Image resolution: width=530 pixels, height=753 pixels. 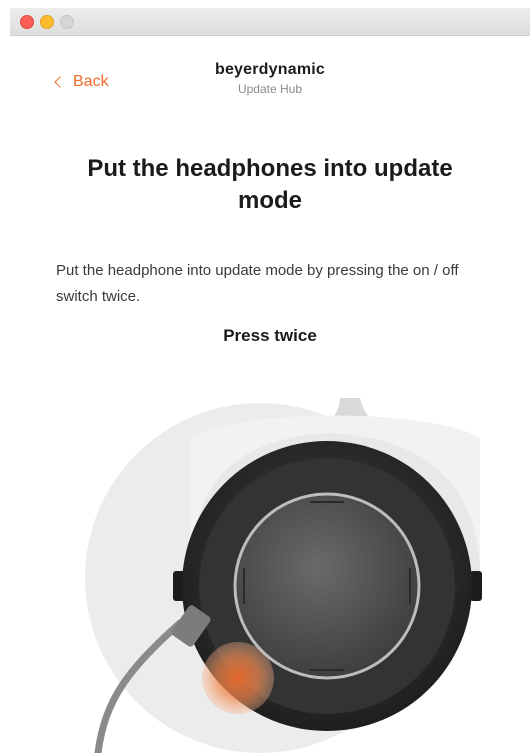 What do you see at coordinates (270, 184) in the screenshot?
I see `page-title: Put the headphones into update mode` at bounding box center [270, 184].